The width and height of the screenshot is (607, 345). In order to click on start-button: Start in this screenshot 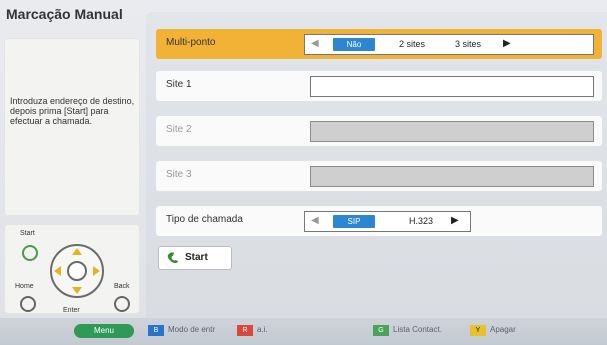, I will do `click(195, 258)`.